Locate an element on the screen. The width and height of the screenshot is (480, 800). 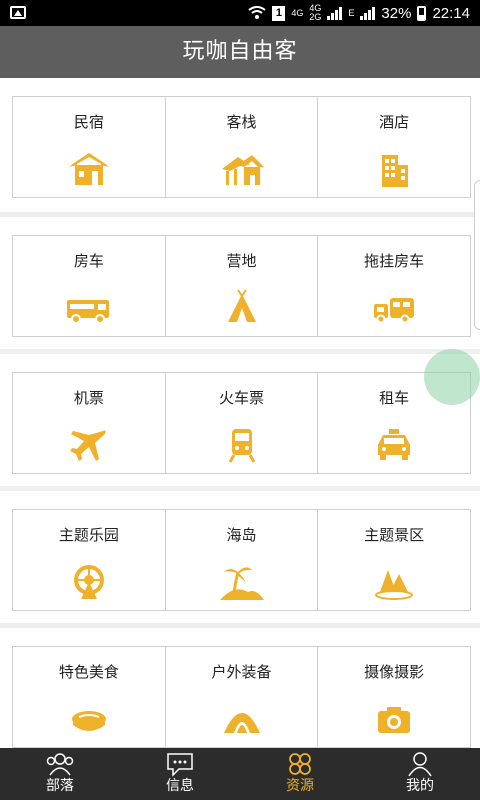
status-bar: 1 4G 4G 2G E 32% 22:14 is located at coordinates (240, 13).